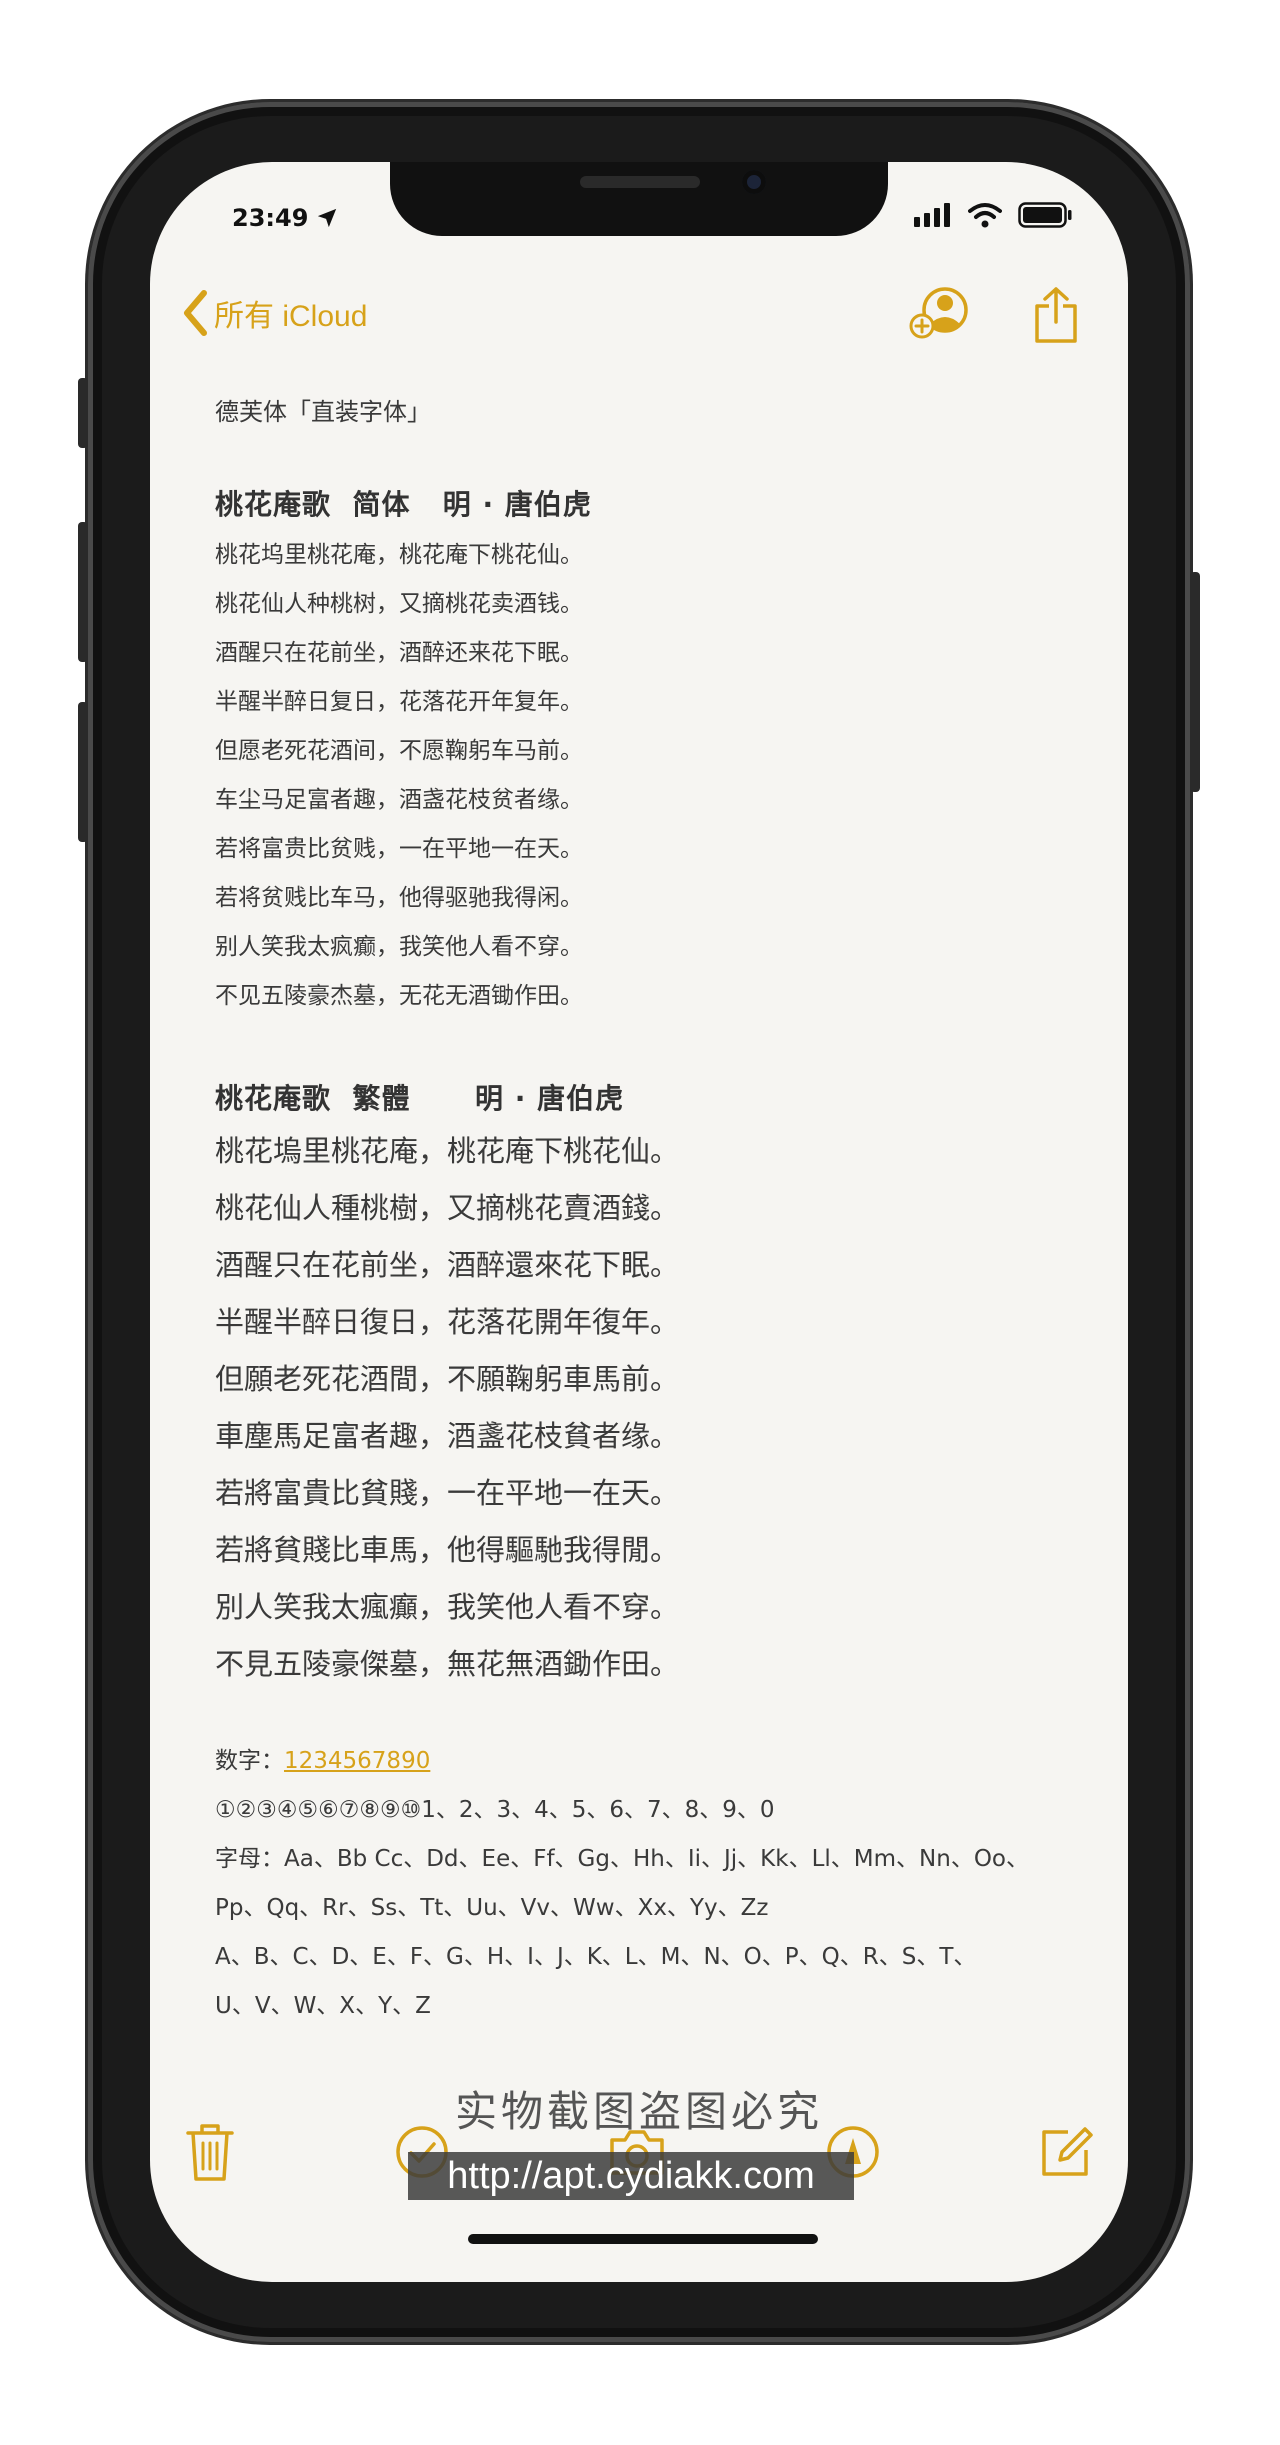 This screenshot has width=1280, height=2445. I want to click on poem-line: 酒醒只在花前坐，酒醉还来花下眠。, so click(399, 653).